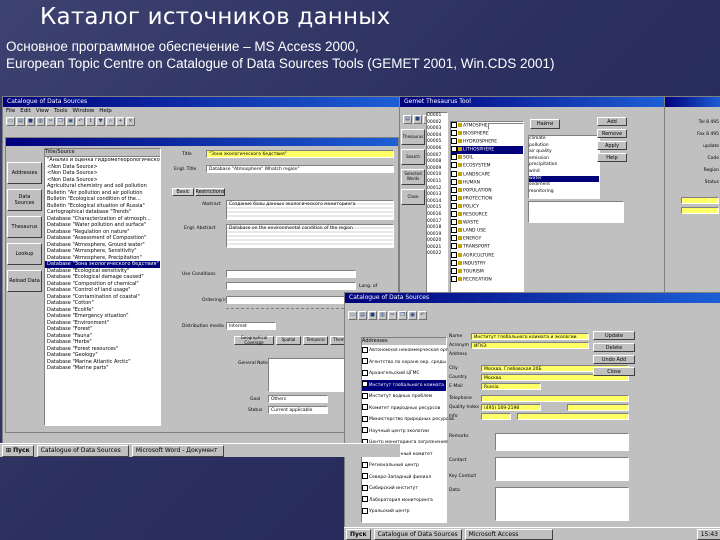  I want to click on thesaurus-term: monitoring, so click(564, 192).